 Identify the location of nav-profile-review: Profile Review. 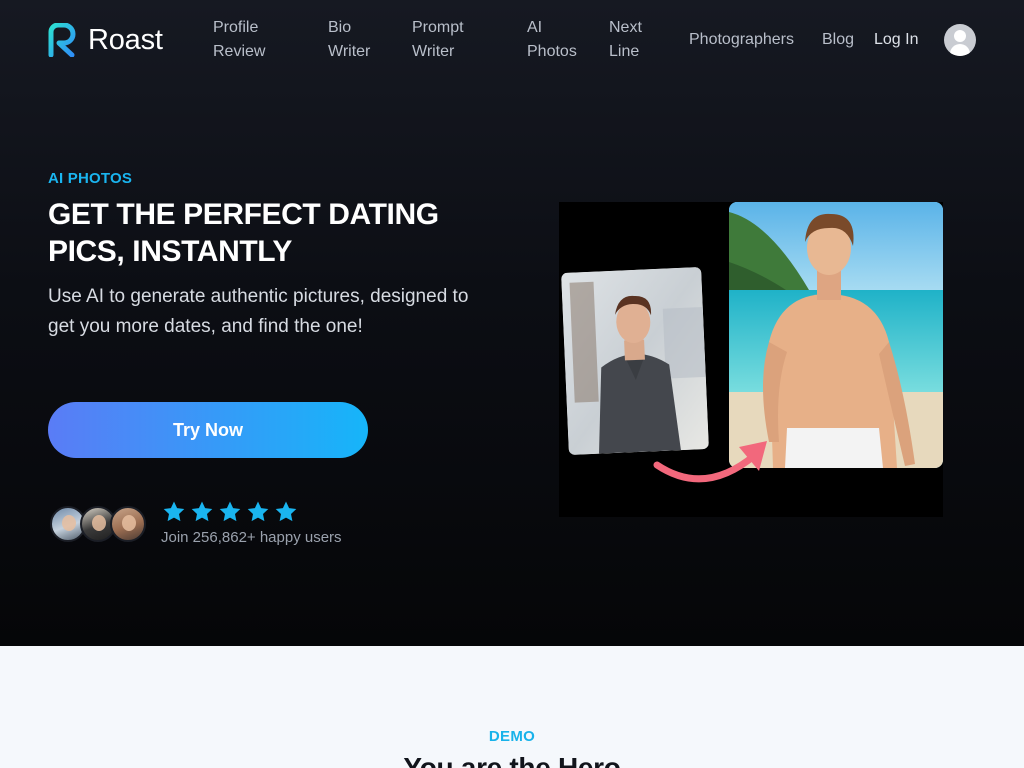
(239, 40).